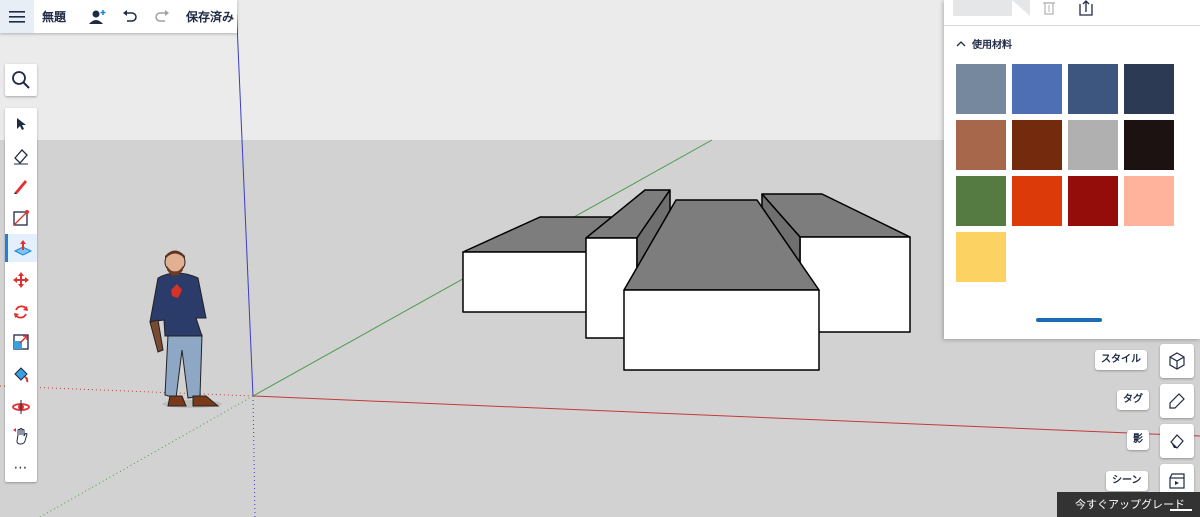 The width and height of the screenshot is (1200, 517). I want to click on save-status: 保存済み, so click(210, 17).